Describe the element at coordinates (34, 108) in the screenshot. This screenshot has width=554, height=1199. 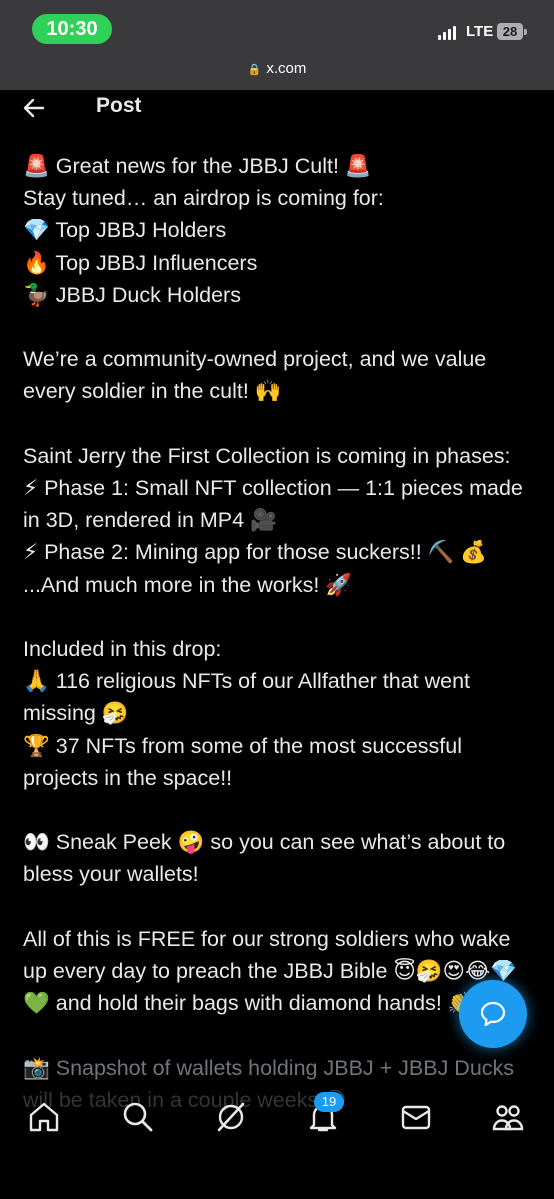
I see `arrow-left-icon` at that location.